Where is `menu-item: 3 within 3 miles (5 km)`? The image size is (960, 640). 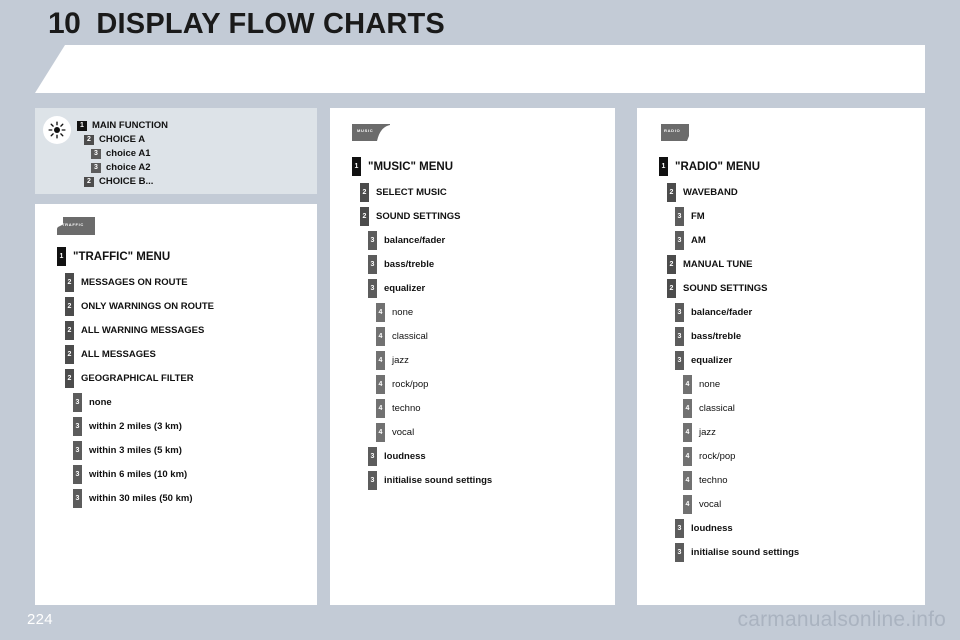
menu-item: 3 within 3 miles (5 km) is located at coordinates (143, 450).